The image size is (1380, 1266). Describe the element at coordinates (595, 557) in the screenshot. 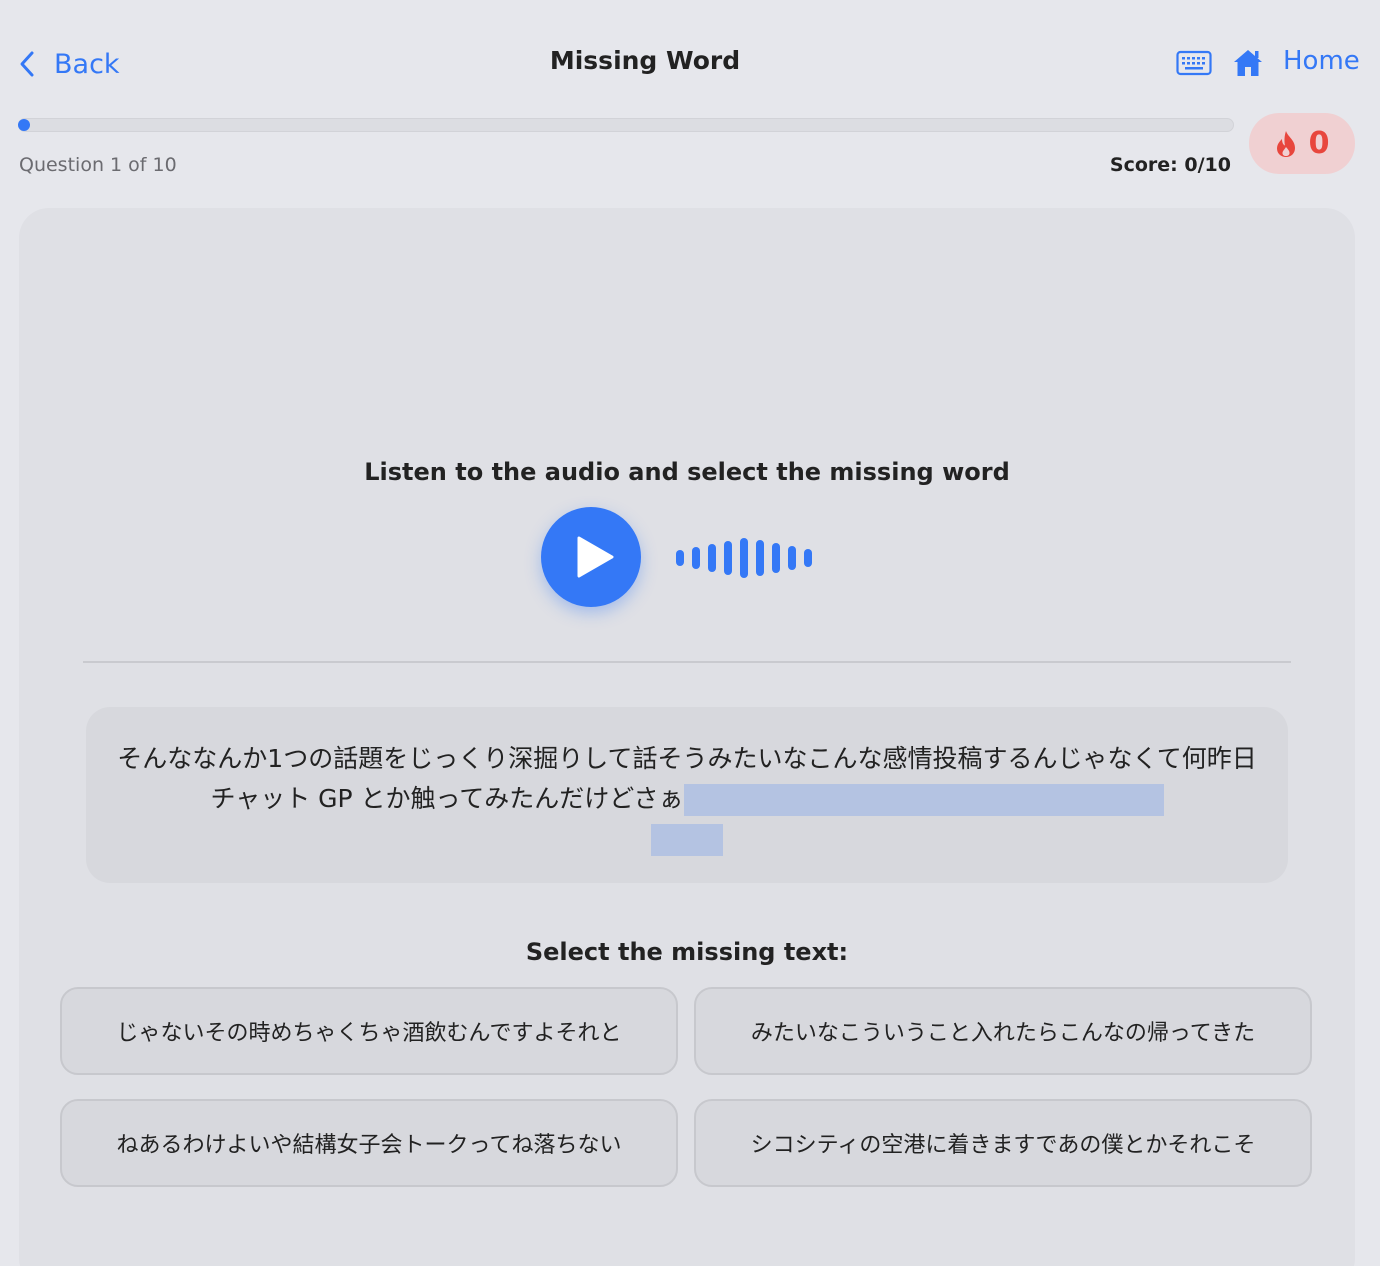

I see `play-icon` at that location.